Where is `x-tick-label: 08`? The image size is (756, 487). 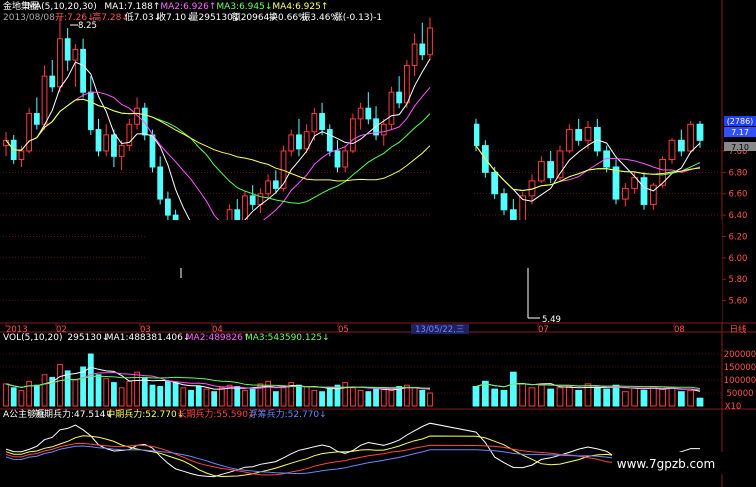 x-tick-label: 08 is located at coordinates (679, 330).